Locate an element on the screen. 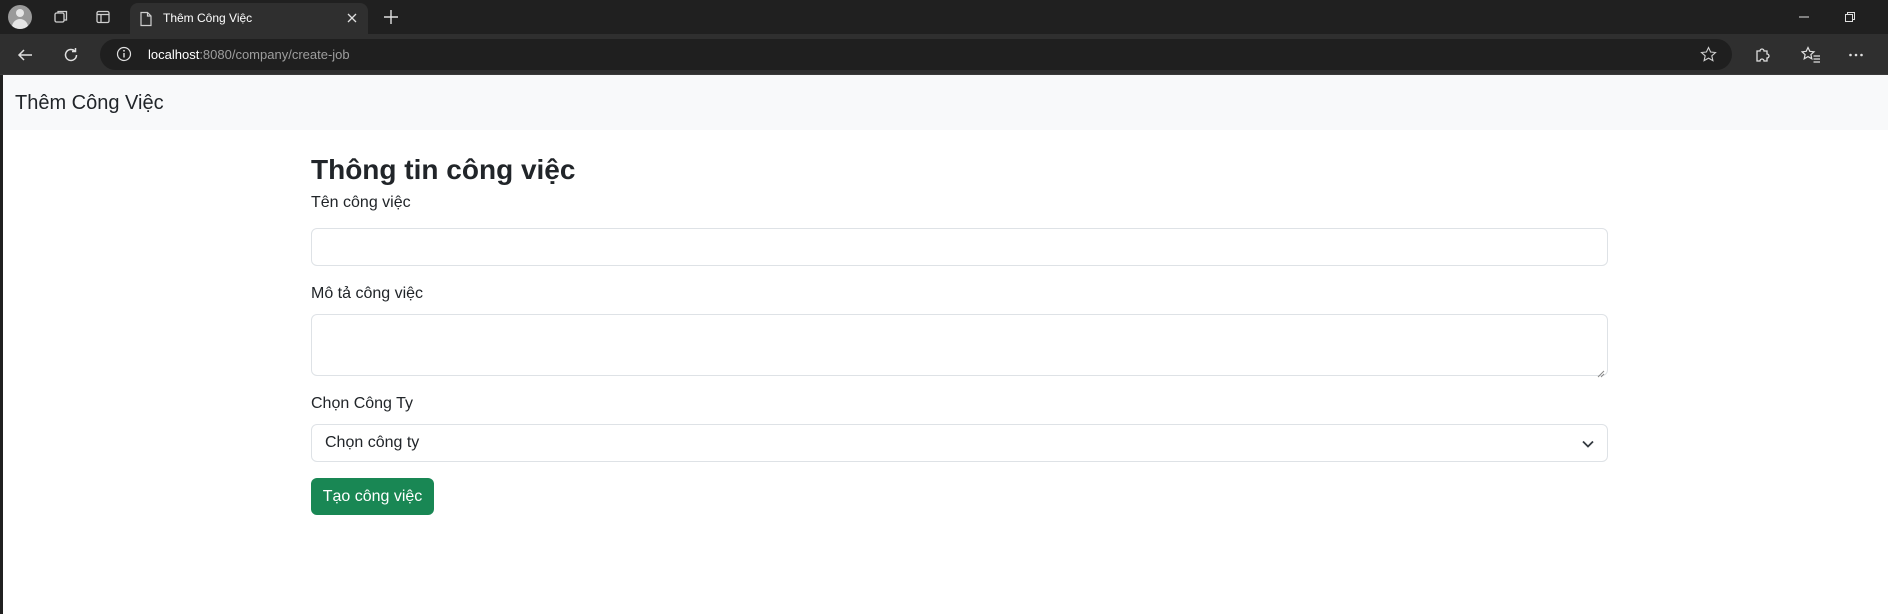 This screenshot has width=1888, height=614. tab-actions-icon is located at coordinates (103, 17).